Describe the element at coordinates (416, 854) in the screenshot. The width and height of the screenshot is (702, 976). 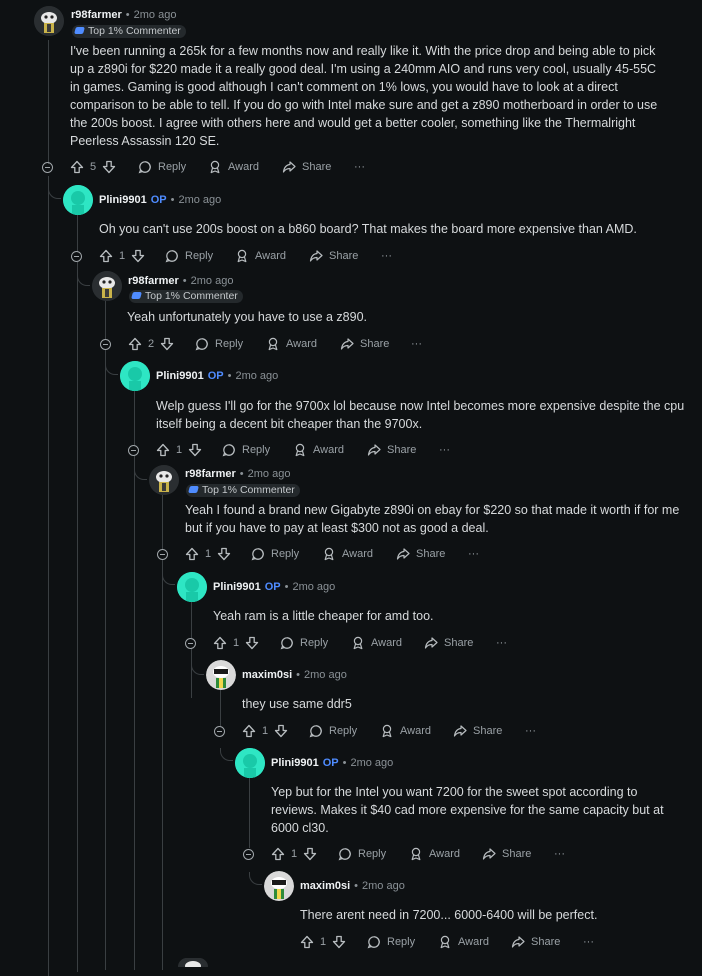
I see `award-icon` at that location.